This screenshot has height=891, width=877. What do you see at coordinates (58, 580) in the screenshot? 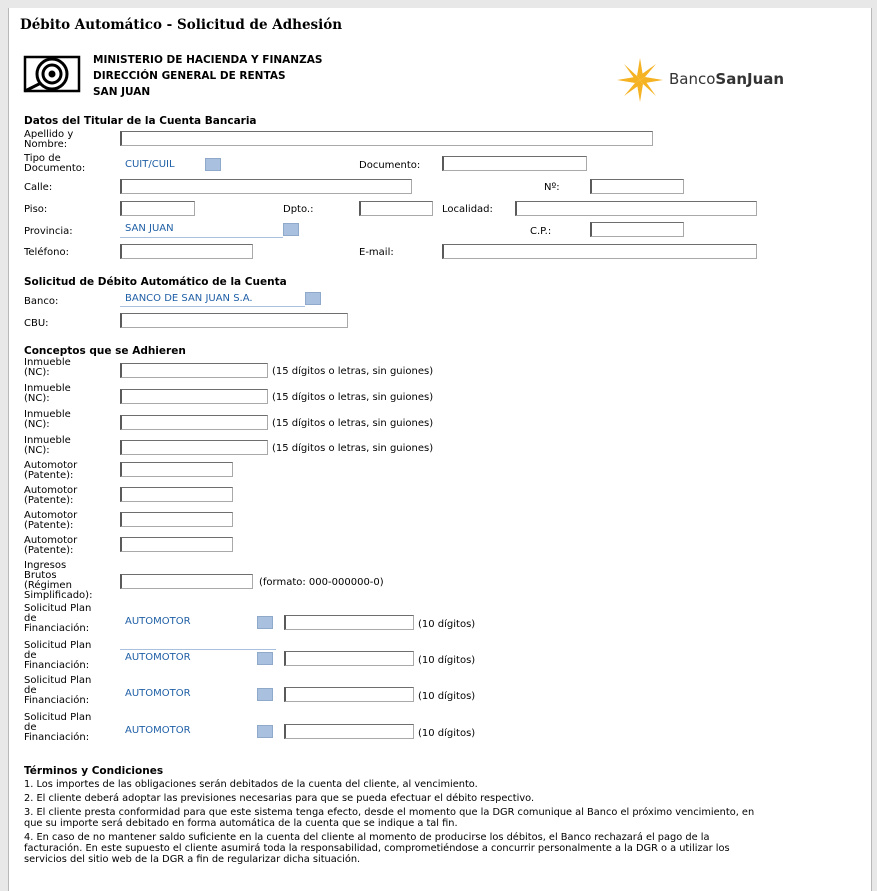
I see `ingresos-brutos-label: Ingresos Brutos (Régimen Simplificado):` at bounding box center [58, 580].